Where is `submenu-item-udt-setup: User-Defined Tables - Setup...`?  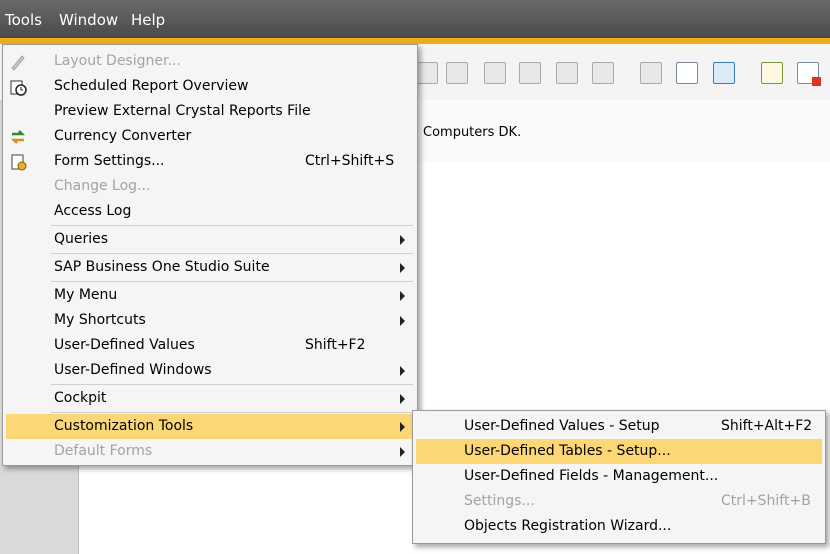 submenu-item-udt-setup: User-Defined Tables - Setup... is located at coordinates (619, 451).